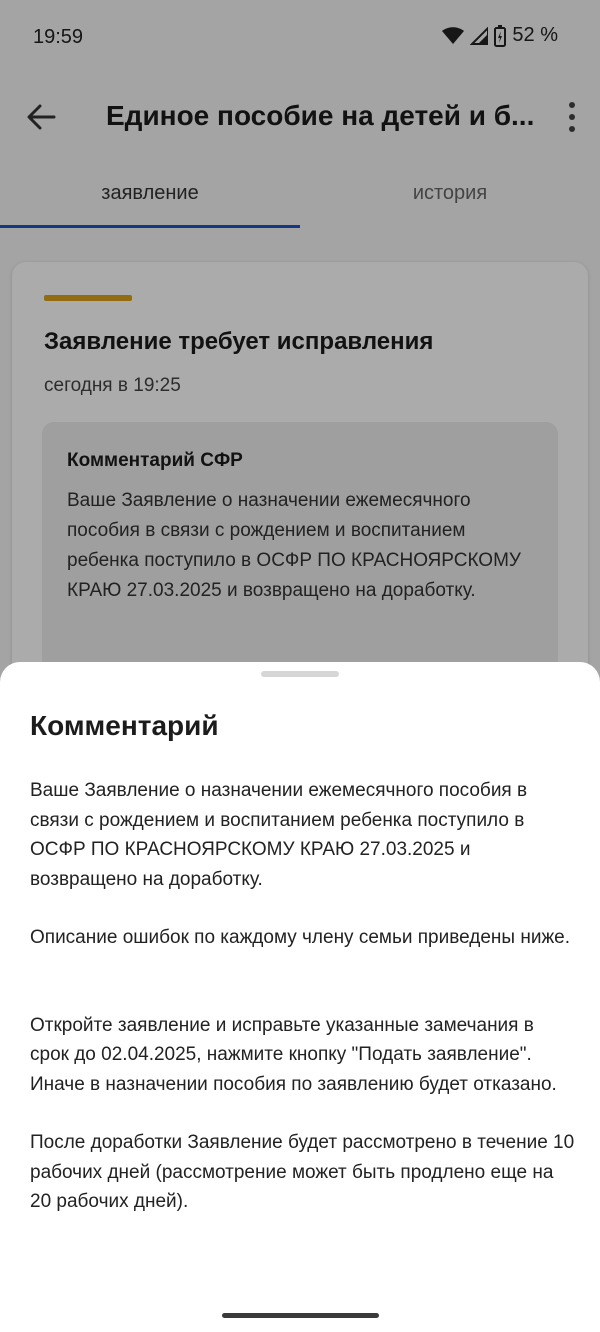  I want to click on home-indicator, so click(300, 1315).